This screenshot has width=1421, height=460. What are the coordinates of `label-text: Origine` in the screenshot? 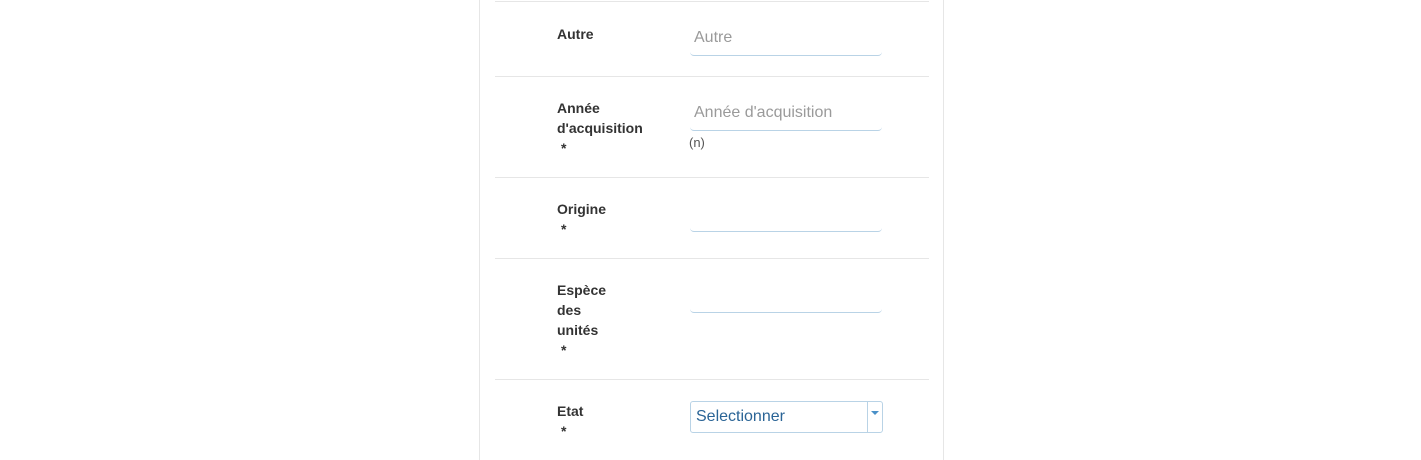 It's located at (582, 209).